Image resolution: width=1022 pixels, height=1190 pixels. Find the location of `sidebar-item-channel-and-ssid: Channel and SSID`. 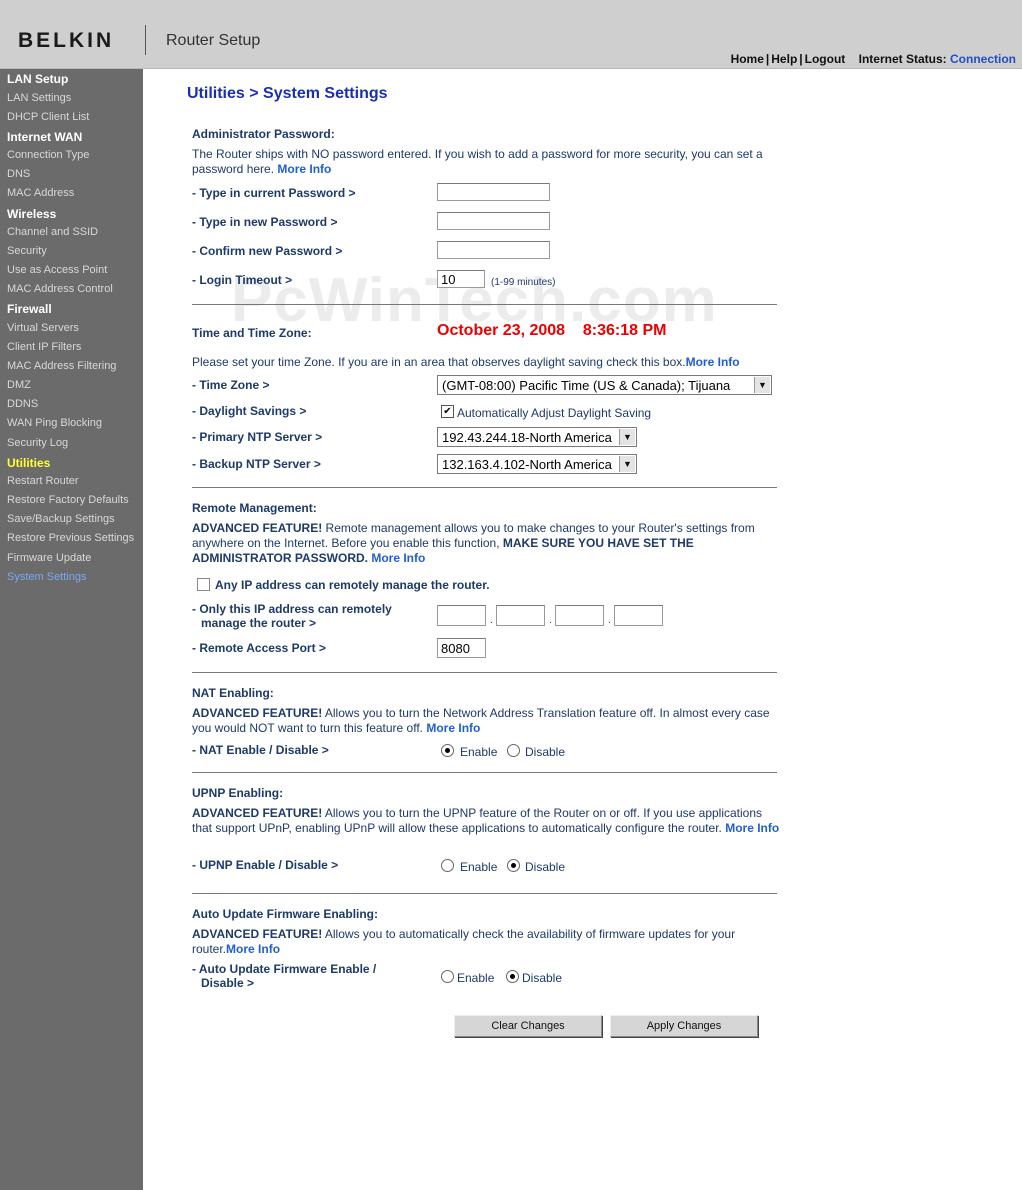

sidebar-item-channel-and-ssid: Channel and SSID is located at coordinates (52, 232).